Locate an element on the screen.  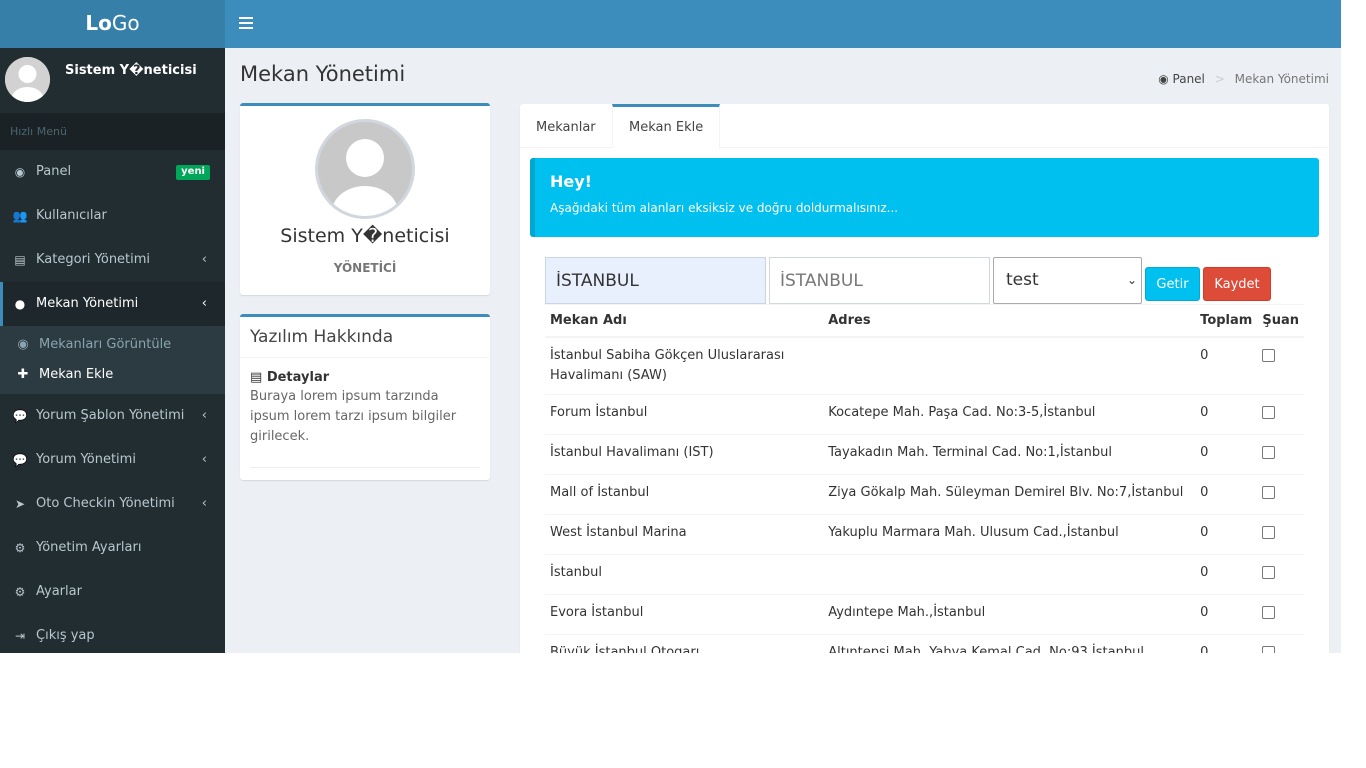
table-row: İstanbul 0 is located at coordinates (924, 573).